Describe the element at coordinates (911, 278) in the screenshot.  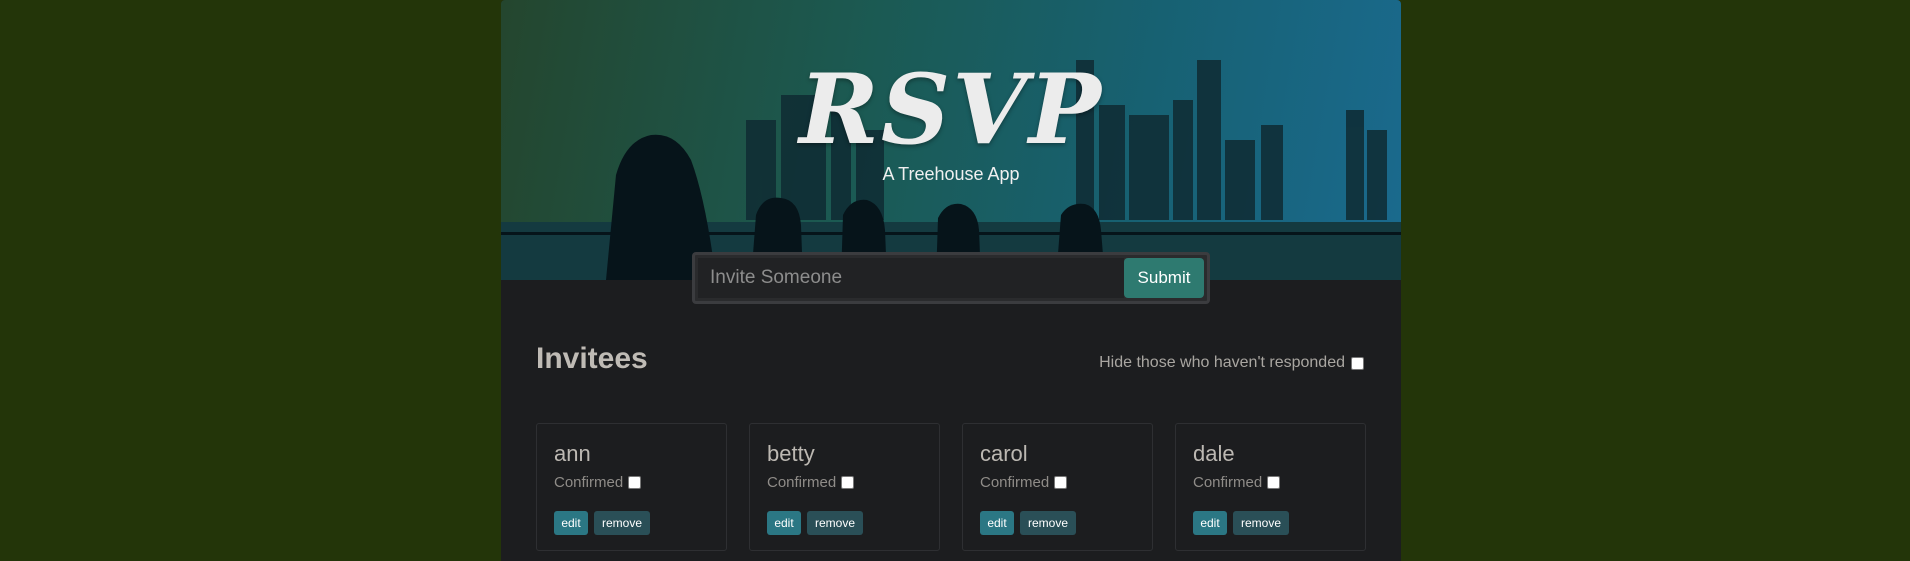
I see `invite-input` at that location.